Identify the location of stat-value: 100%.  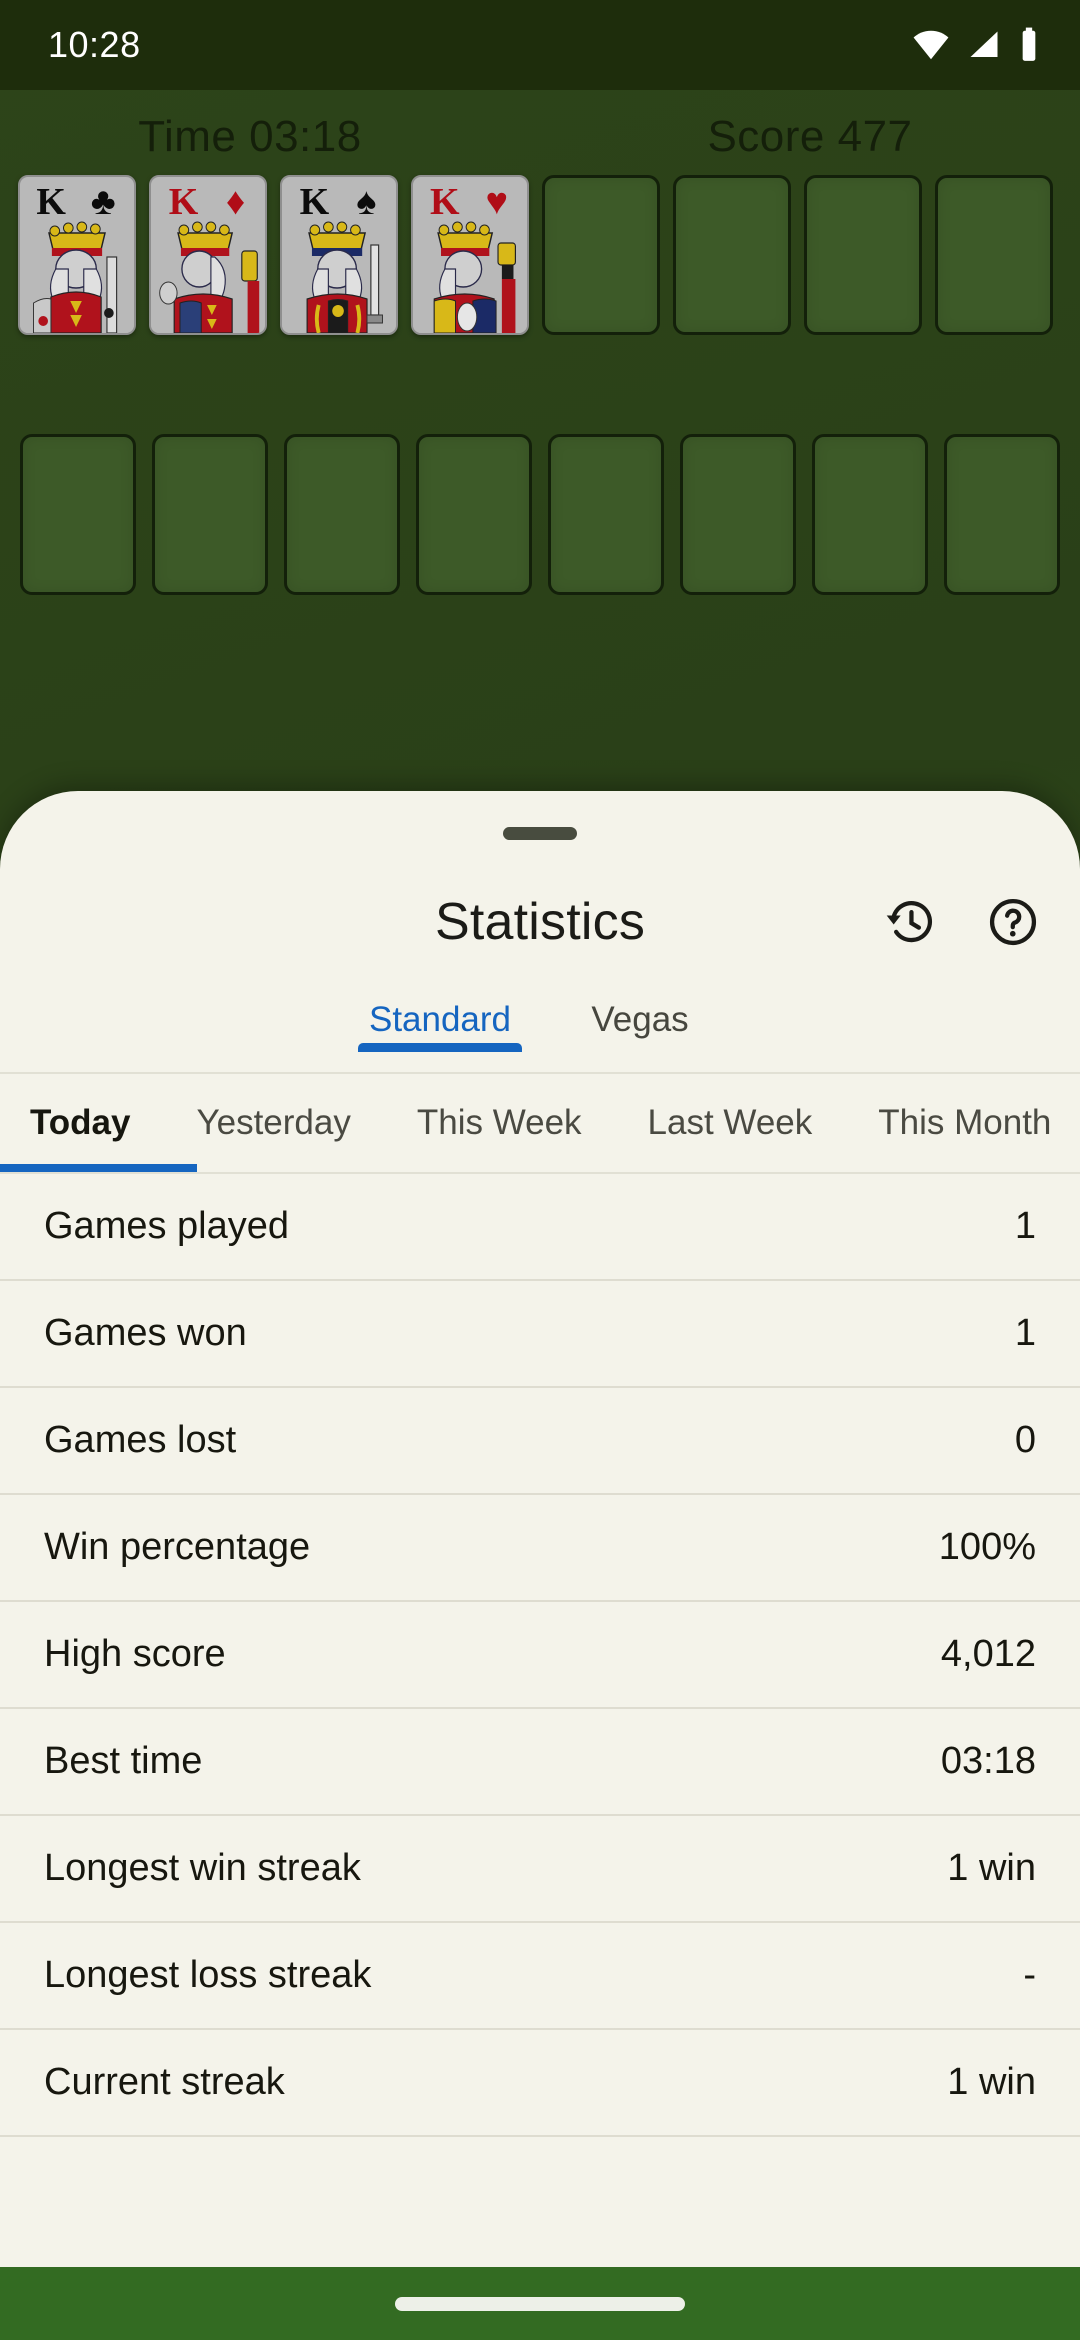
(987, 1547).